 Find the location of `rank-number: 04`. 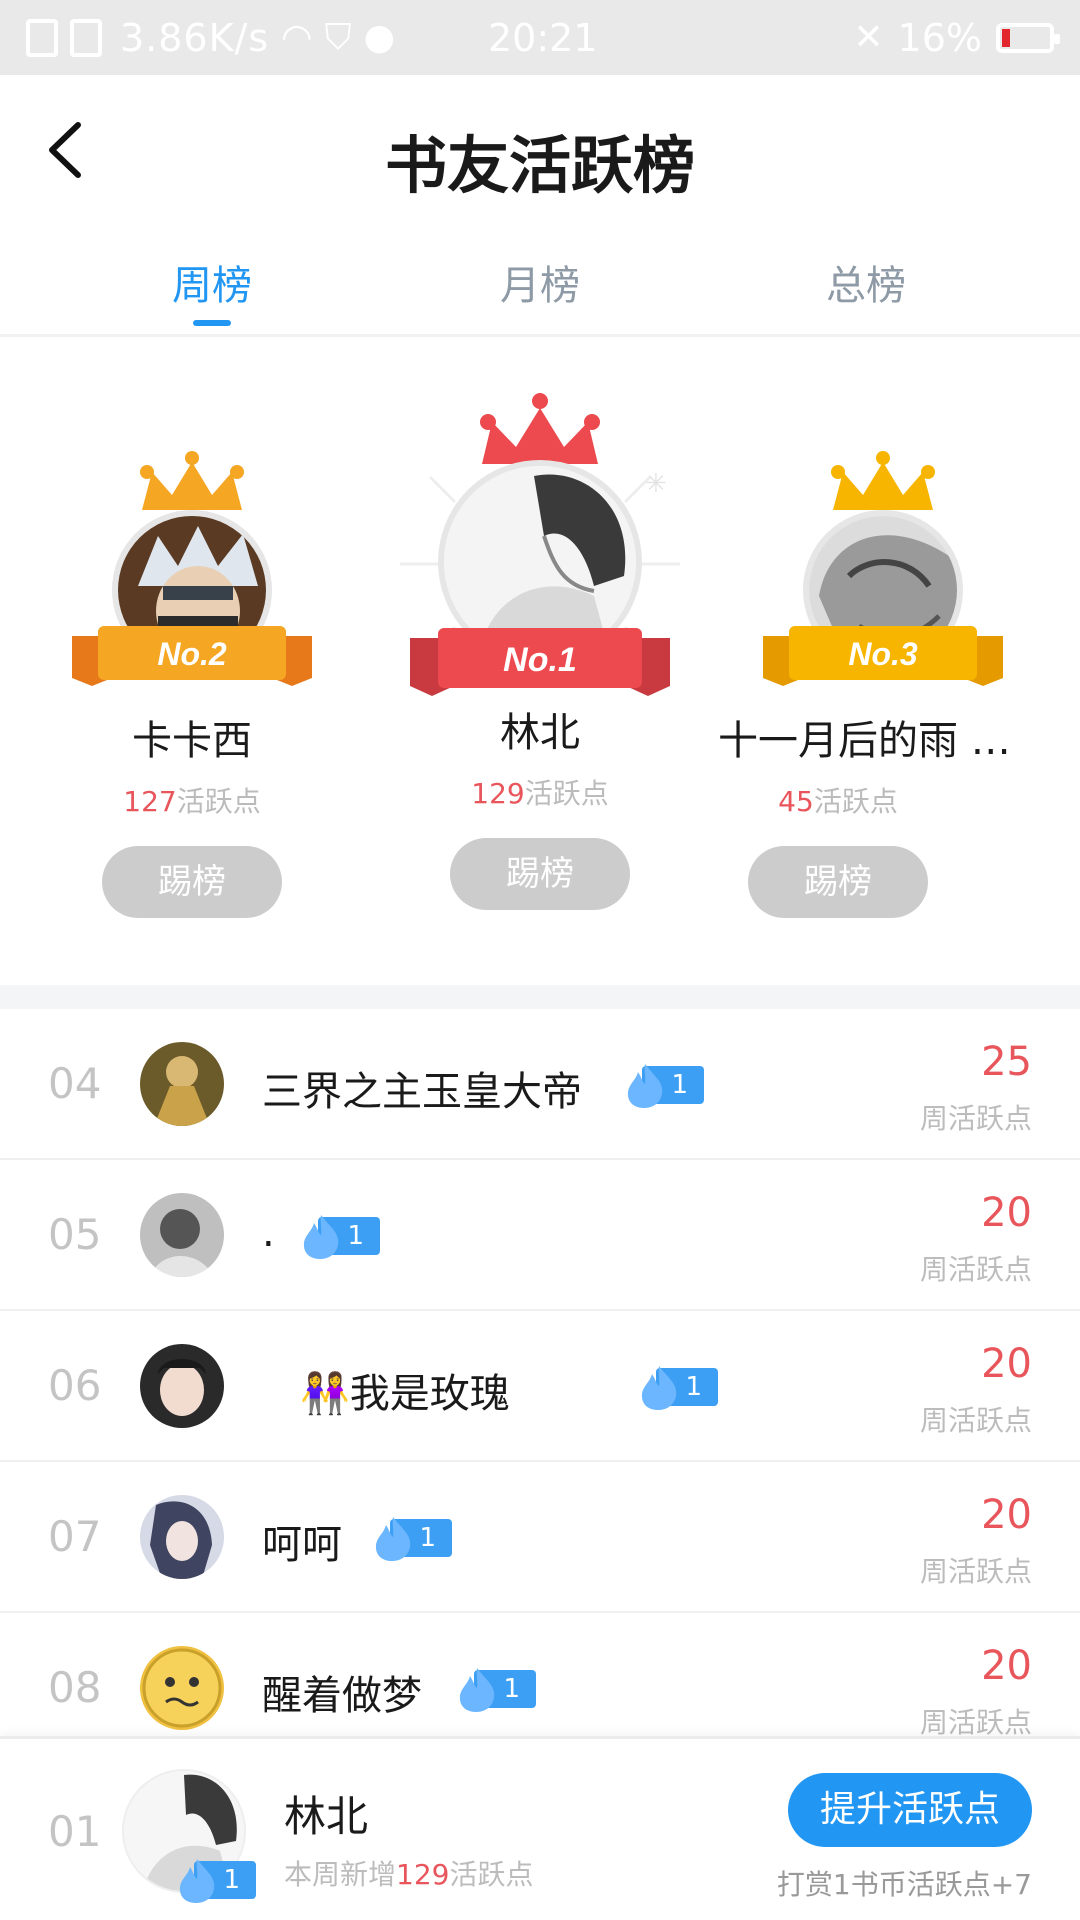

rank-number: 04 is located at coordinates (75, 1083).